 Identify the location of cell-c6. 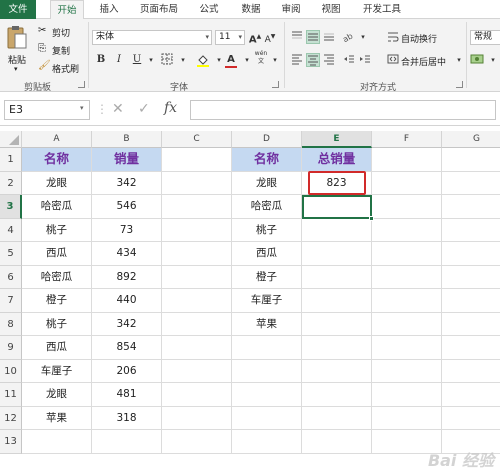
(197, 277).